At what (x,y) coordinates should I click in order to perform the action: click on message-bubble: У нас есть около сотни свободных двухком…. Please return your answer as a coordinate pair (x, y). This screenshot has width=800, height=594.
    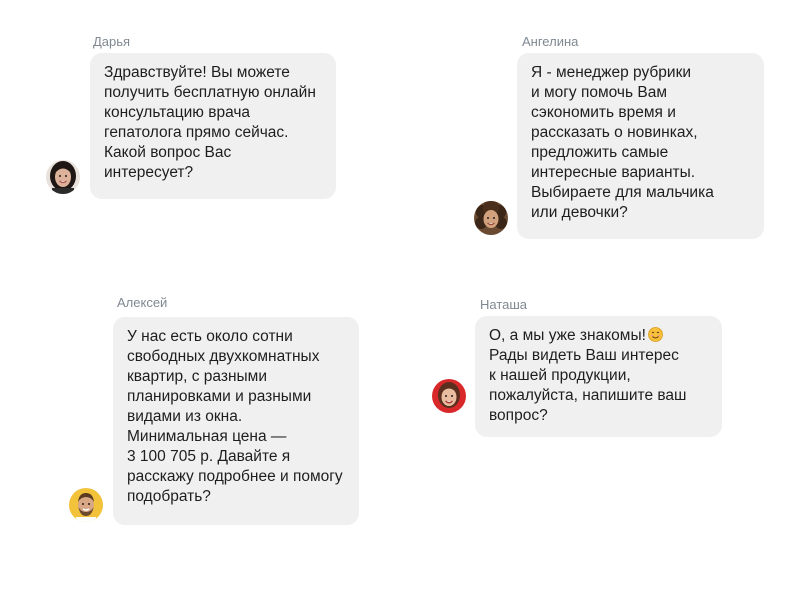
    Looking at the image, I should click on (236, 421).